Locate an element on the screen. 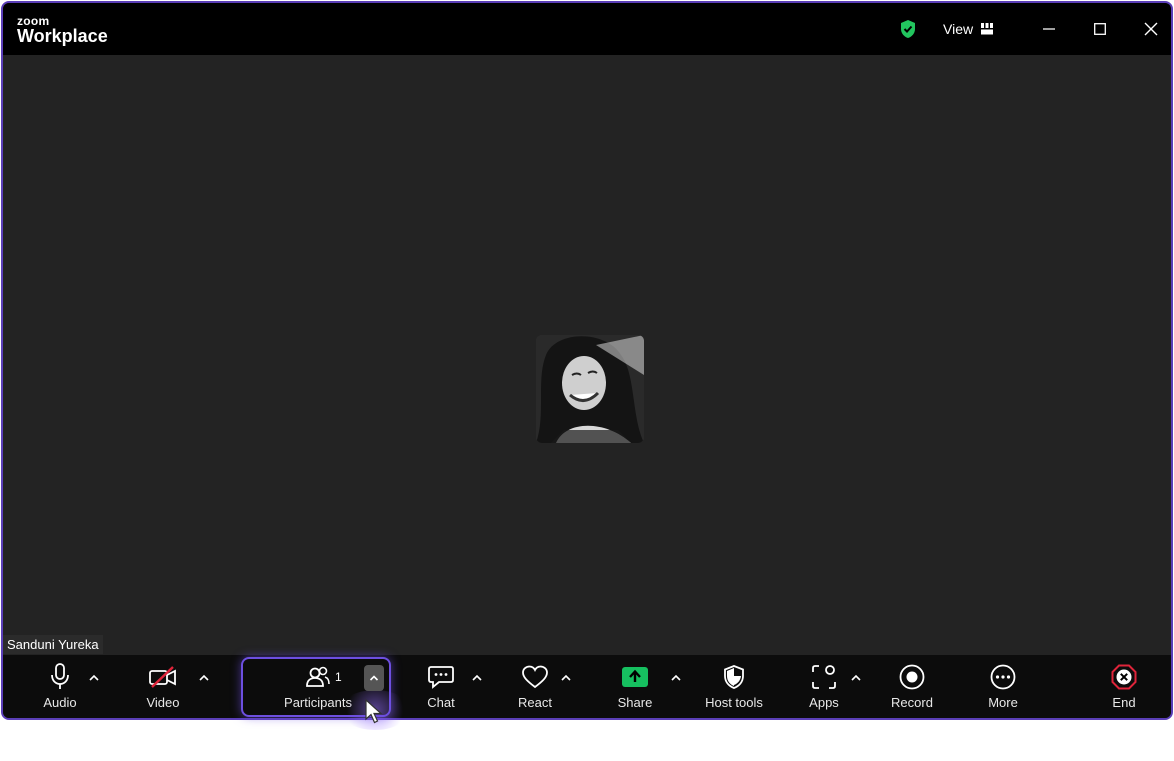 Image resolution: width=1174 pixels, height=761 pixels. end-icon is located at coordinates (1124, 677).